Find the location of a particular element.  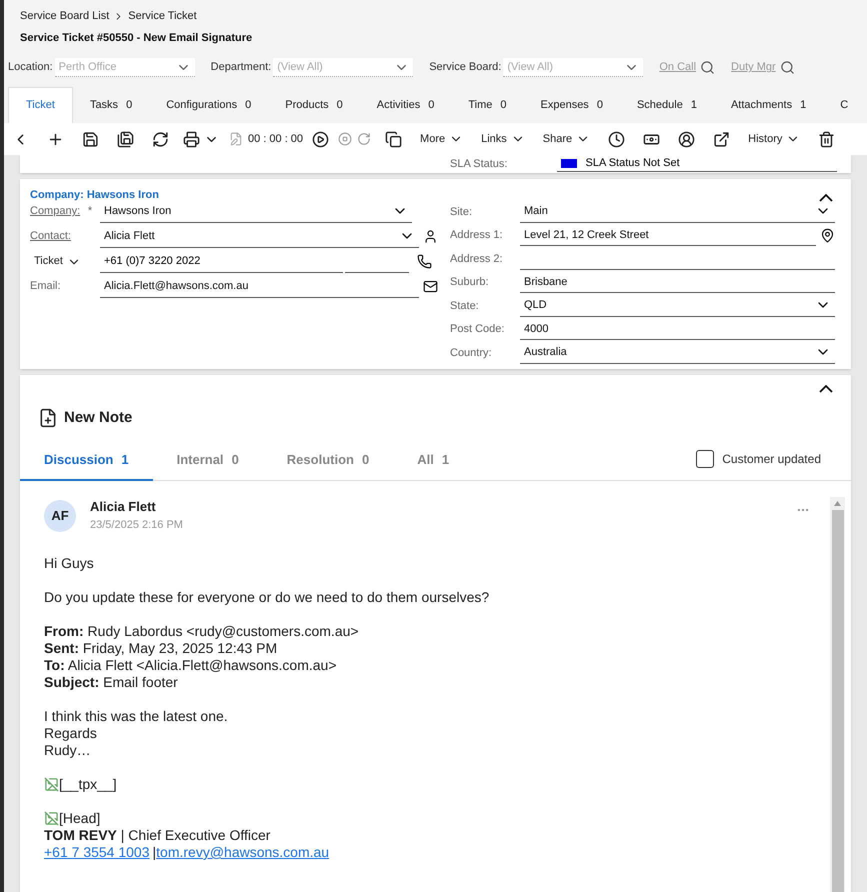

note-tab: Internal 0 is located at coordinates (207, 460).